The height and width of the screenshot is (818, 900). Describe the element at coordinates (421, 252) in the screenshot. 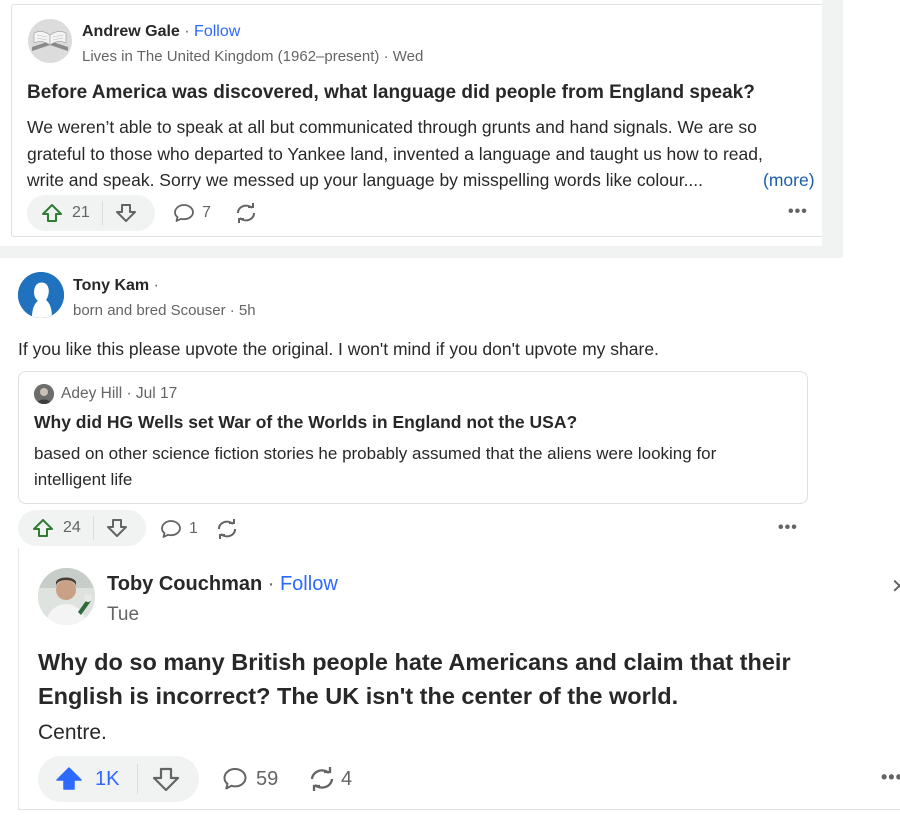

I see `feed-divider` at that location.